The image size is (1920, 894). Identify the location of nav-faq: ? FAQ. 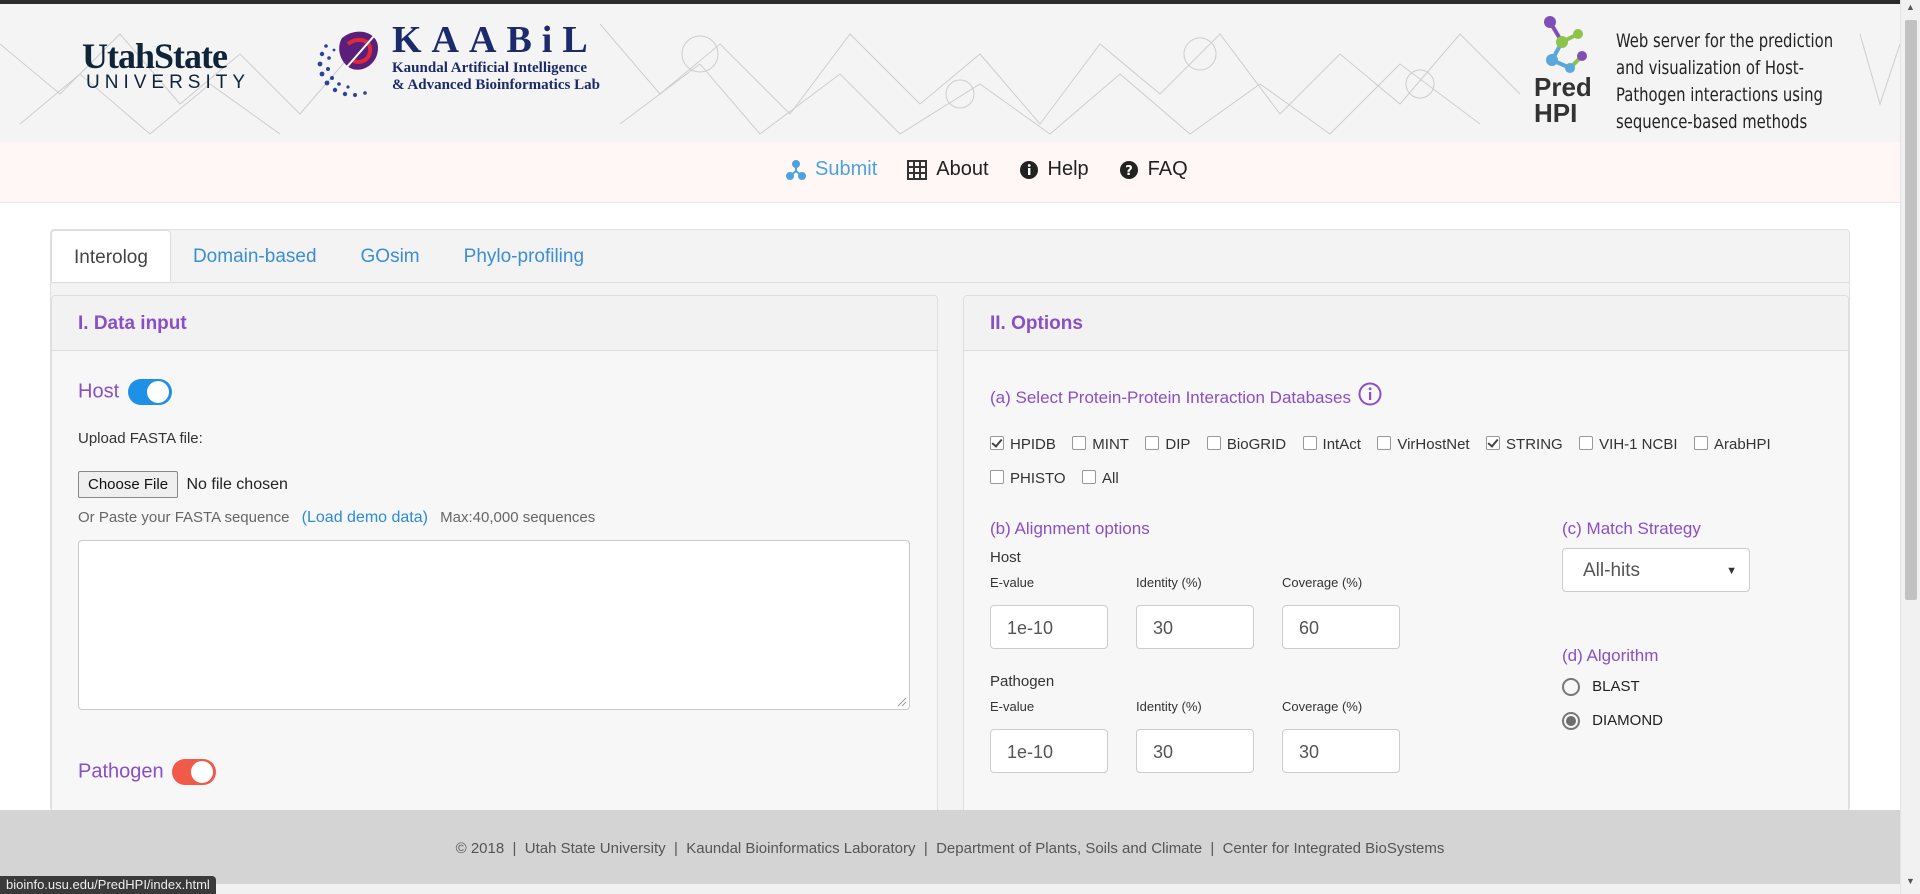
(1153, 169).